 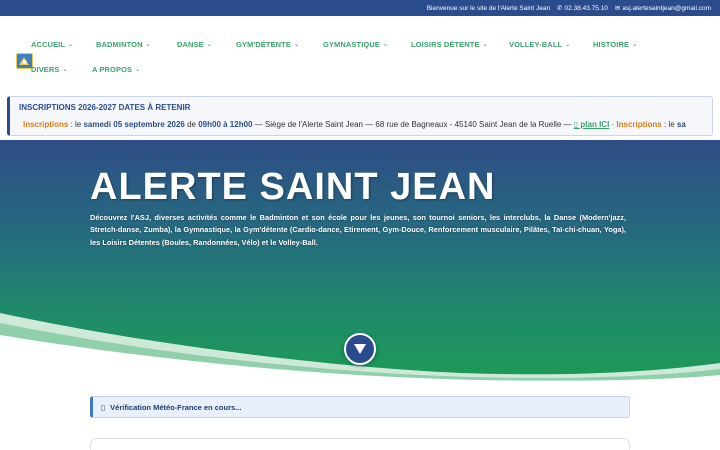 What do you see at coordinates (103, 407) in the screenshot?
I see `info-icon: ▯` at bounding box center [103, 407].